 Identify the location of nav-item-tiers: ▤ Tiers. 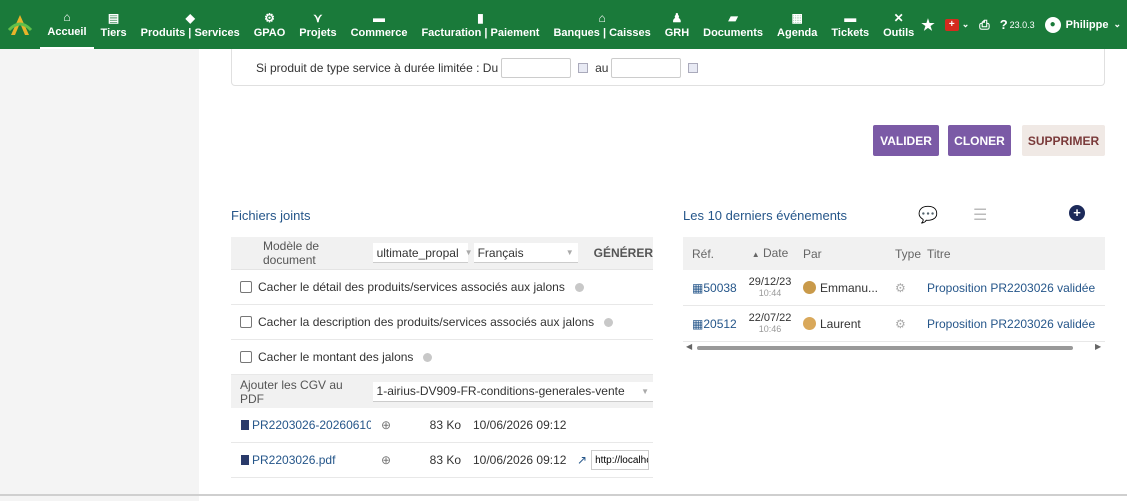
(114, 24).